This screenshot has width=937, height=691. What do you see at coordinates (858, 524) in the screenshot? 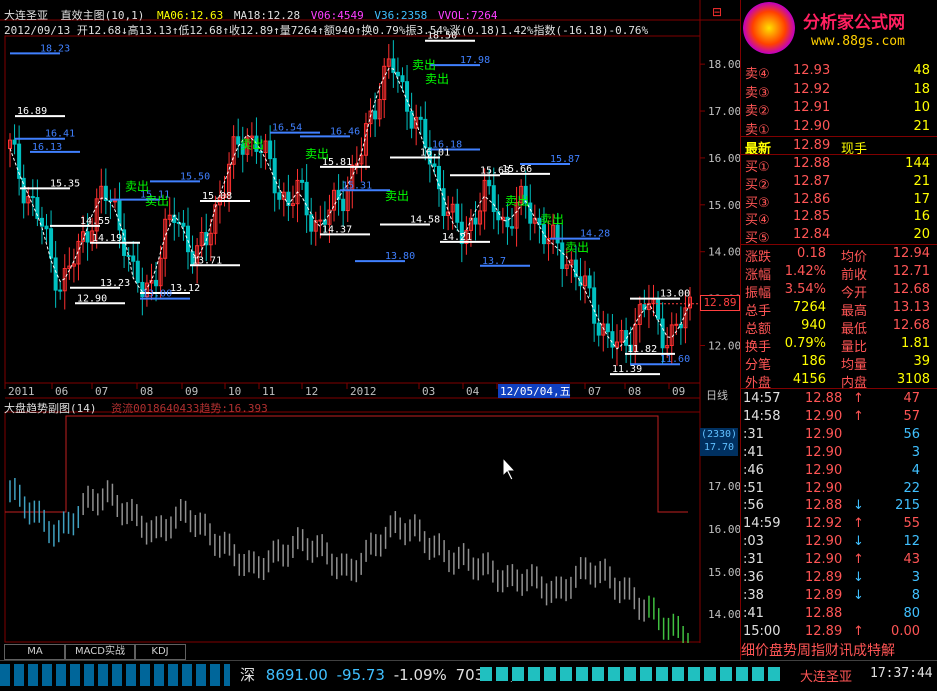
I see `tick-direction: ↑` at bounding box center [858, 524].